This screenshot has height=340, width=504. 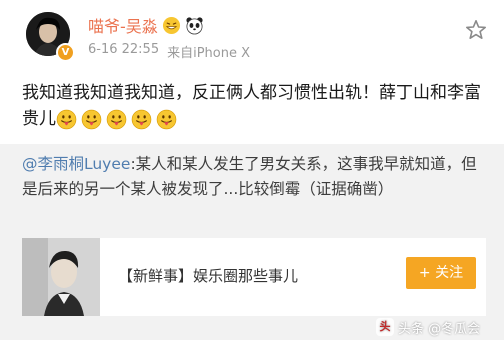 I want to click on post-body: 我知道我知道我知道，反正俩人都习惯性出轨！薛丁山和李富贵儿, so click(x=257, y=106).